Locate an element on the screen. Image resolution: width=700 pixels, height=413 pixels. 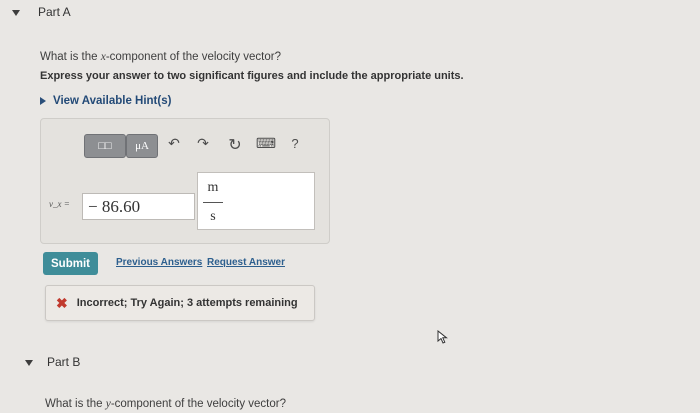
hint-expand-icon is located at coordinates (43, 101).